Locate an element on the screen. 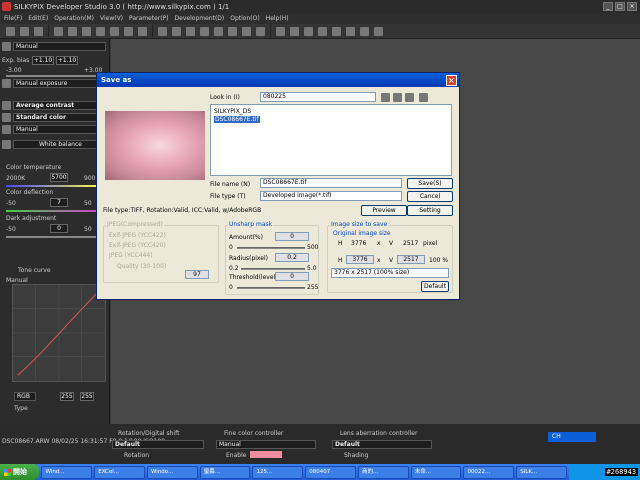 Image resolution: width=640 pixels, height=480 pixels. filename-input: DSC08667E.tif is located at coordinates (331, 183).